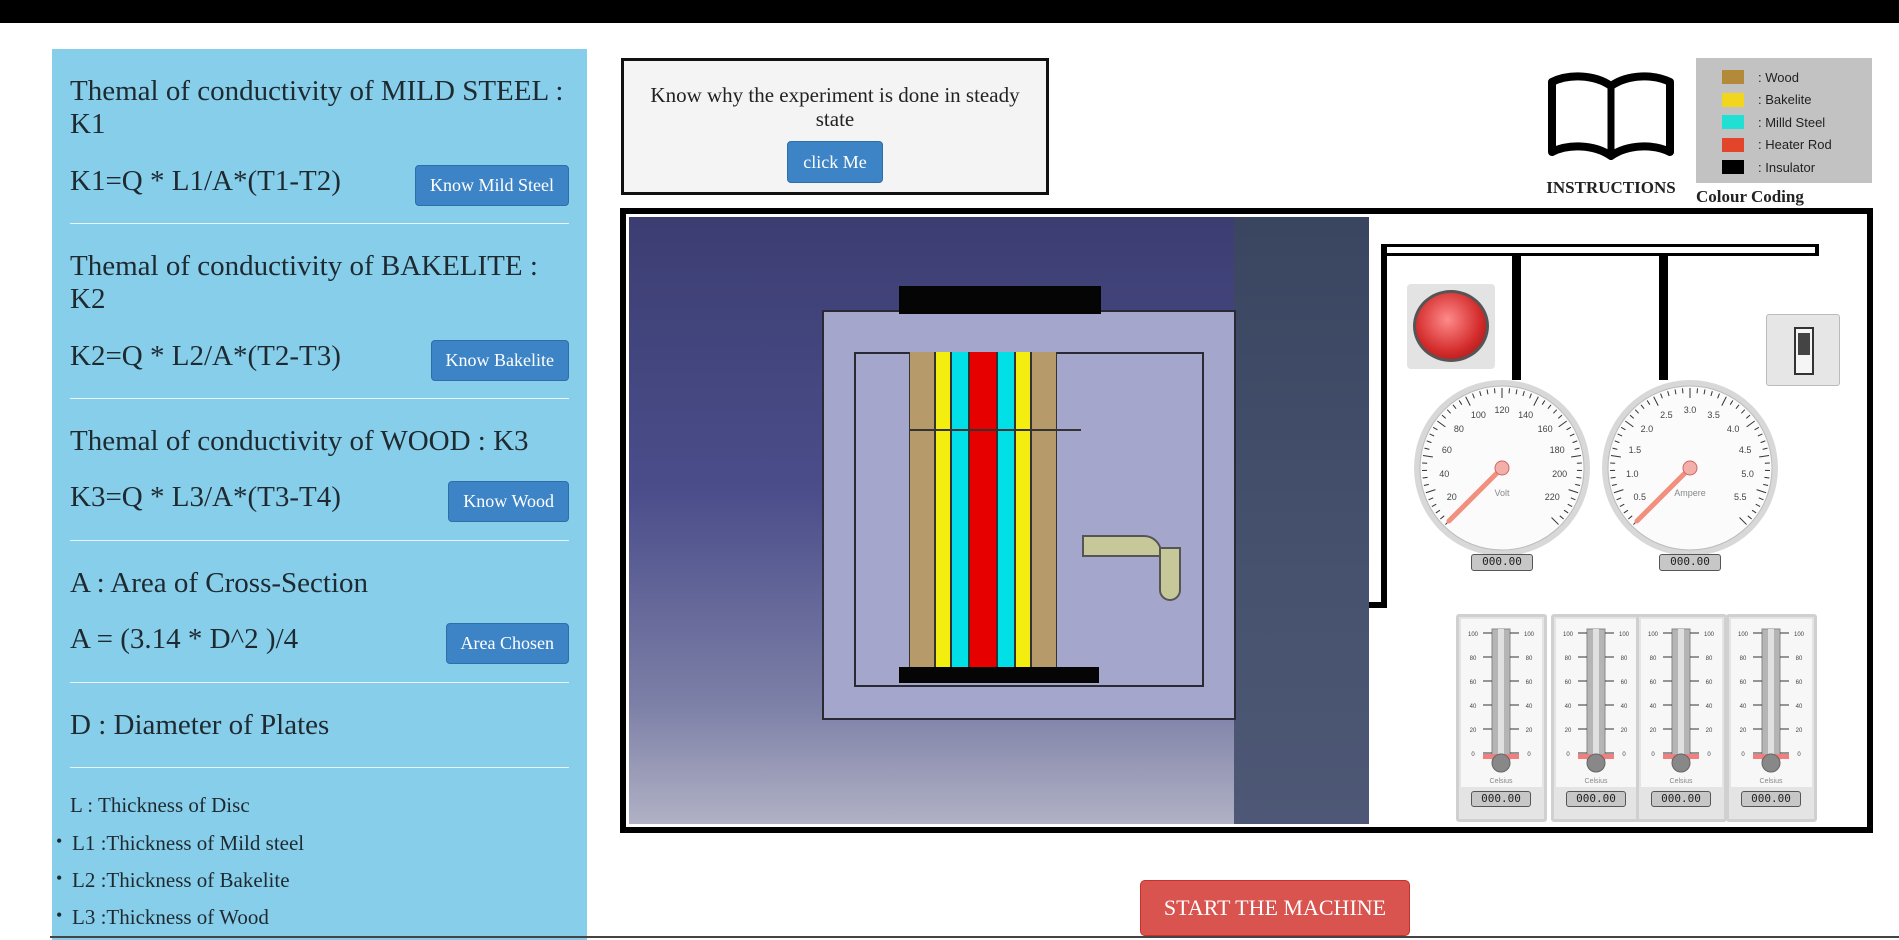 This screenshot has height=940, width=1899. Describe the element at coordinates (1747, 474) in the screenshot. I see `gauge-tick-label: 5.0` at that location.